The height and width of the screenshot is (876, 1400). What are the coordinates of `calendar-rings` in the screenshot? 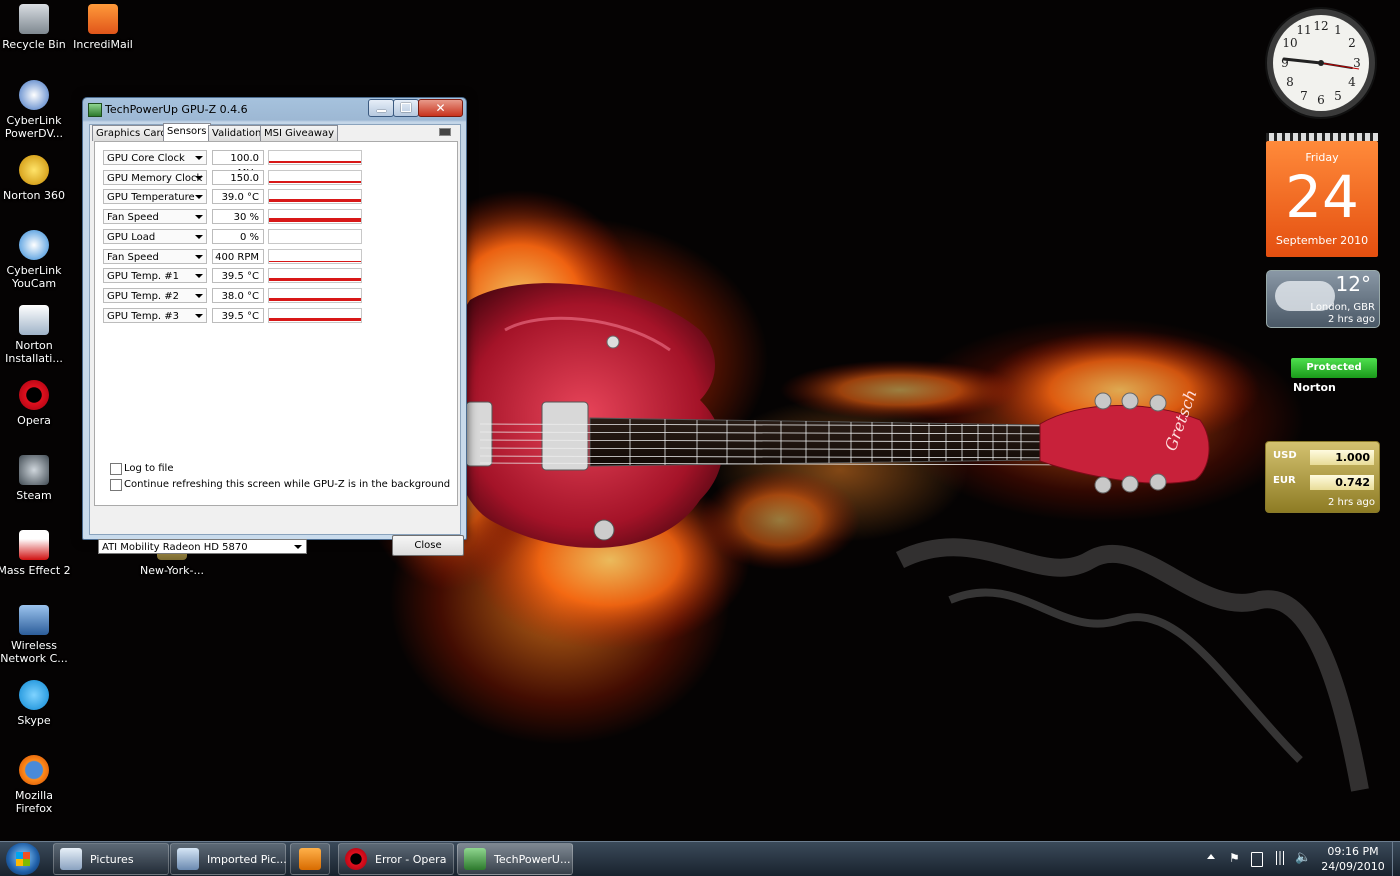 It's located at (1322, 137).